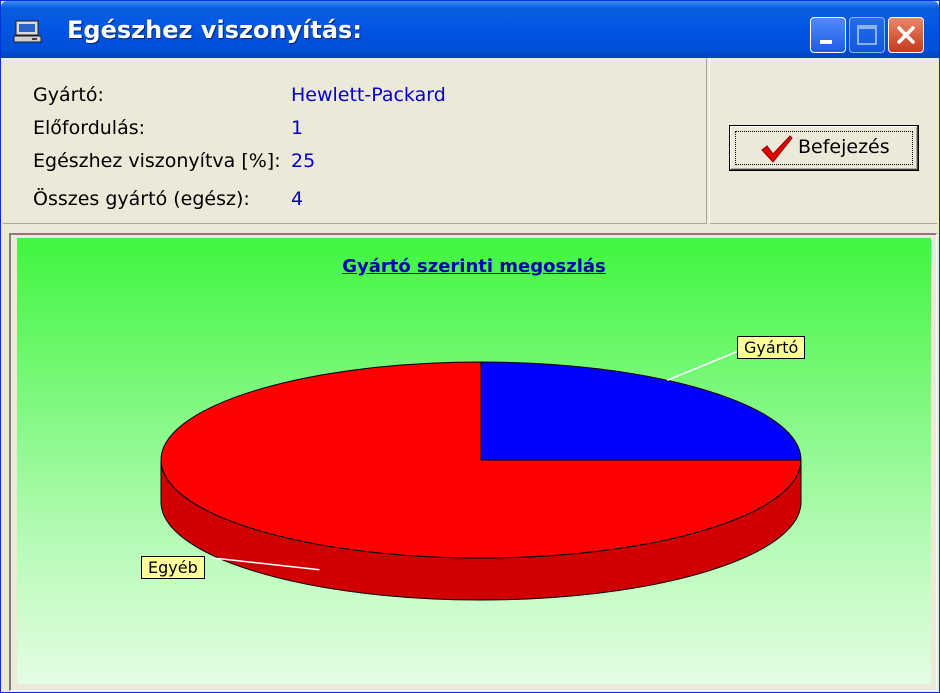 This screenshot has height=693, width=940. Describe the element at coordinates (173, 567) in the screenshot. I see `slice-label-other: Egyéb` at that location.